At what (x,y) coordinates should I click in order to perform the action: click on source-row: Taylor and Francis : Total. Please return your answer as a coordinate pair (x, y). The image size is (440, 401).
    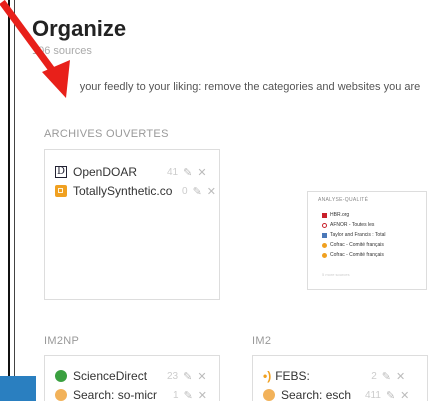
    Looking at the image, I should click on (354, 235).